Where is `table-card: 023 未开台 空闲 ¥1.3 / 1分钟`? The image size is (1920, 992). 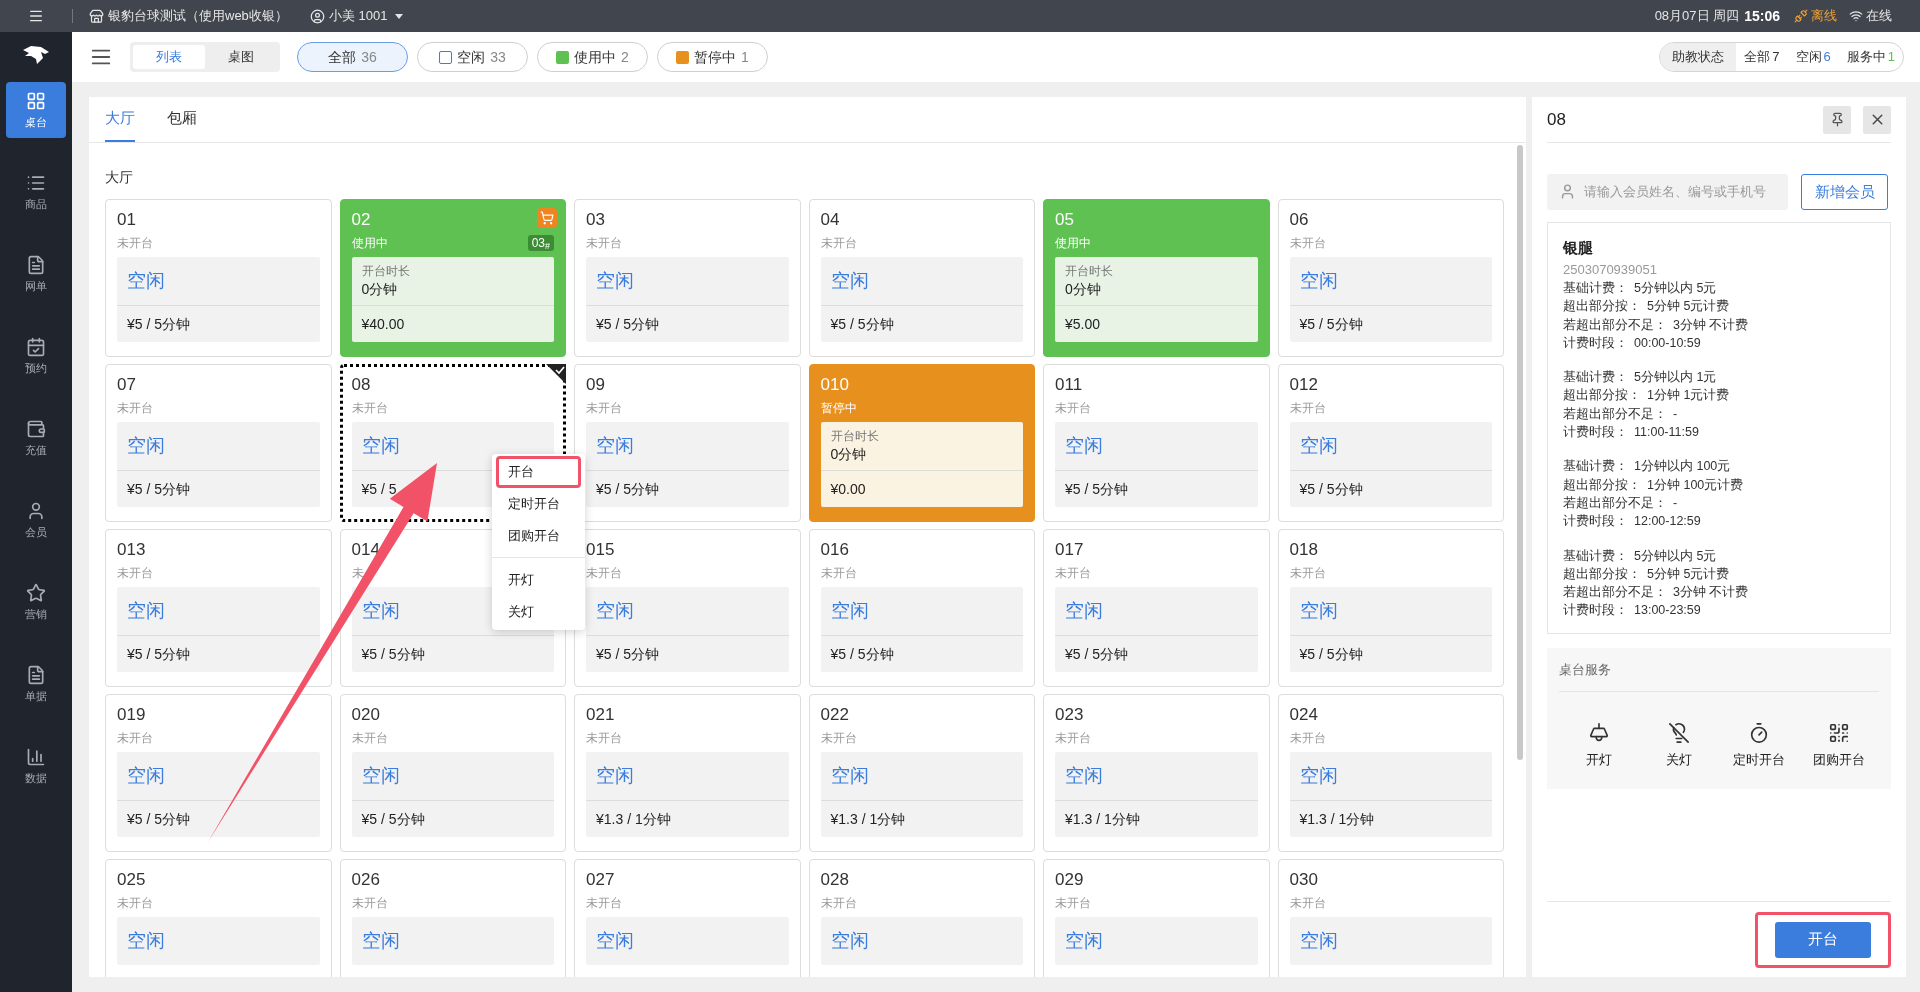 table-card: 023 未开台 空闲 ¥1.3 / 1分钟 is located at coordinates (1156, 773).